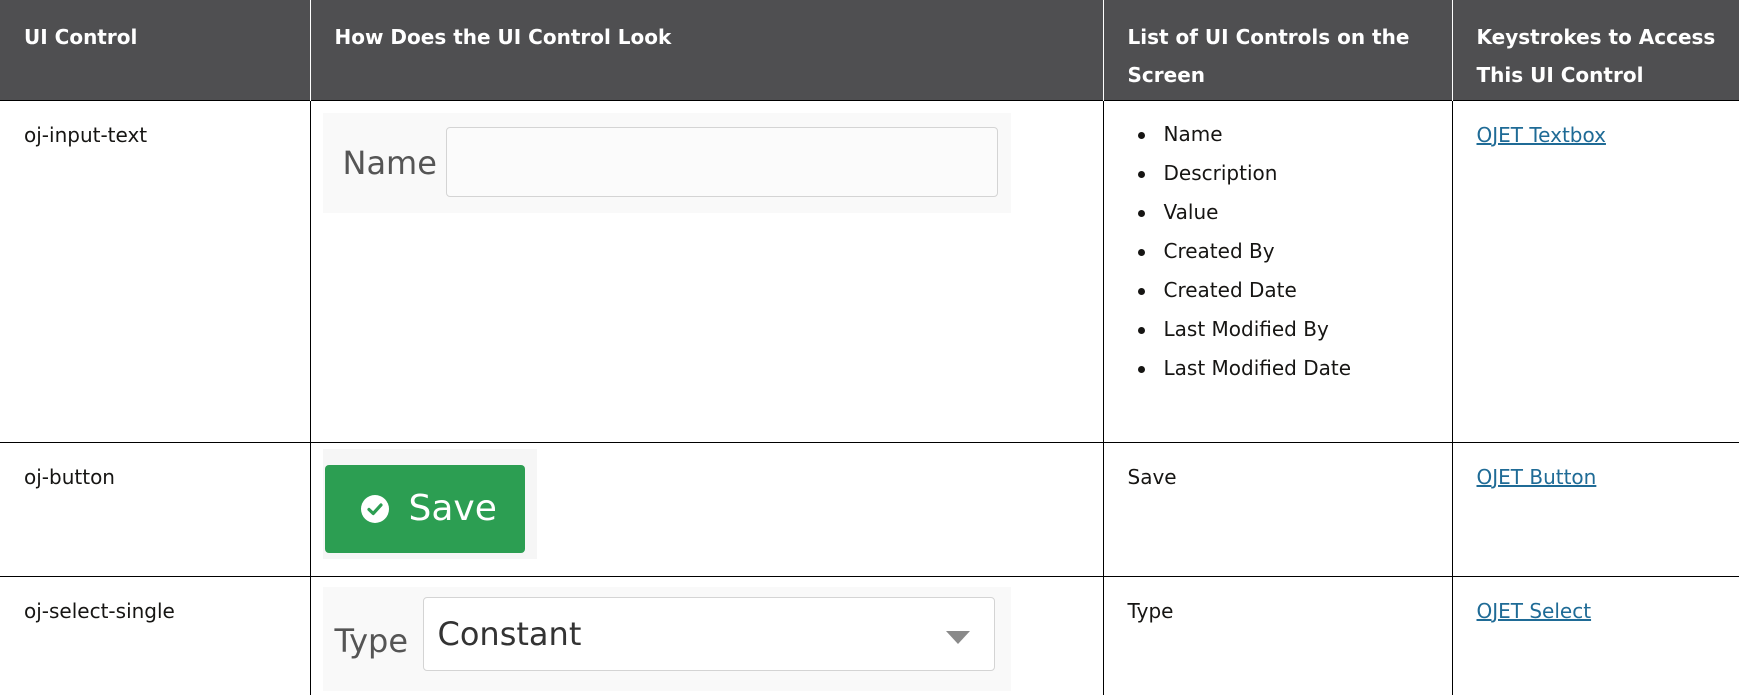 The image size is (1739, 695). What do you see at coordinates (1288, 251) in the screenshot?
I see `list-item: Created By` at bounding box center [1288, 251].